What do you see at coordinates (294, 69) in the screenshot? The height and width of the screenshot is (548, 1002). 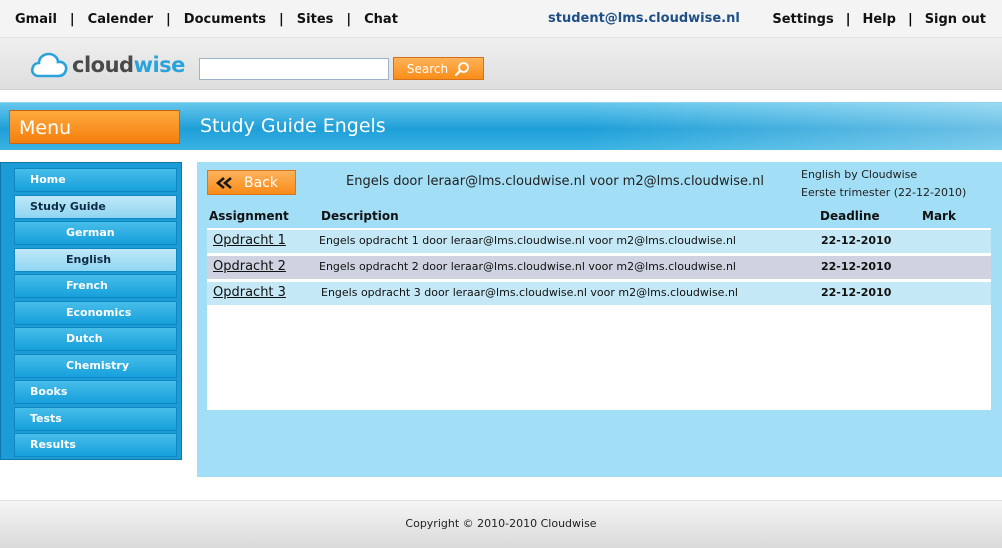 I see `search-input` at bounding box center [294, 69].